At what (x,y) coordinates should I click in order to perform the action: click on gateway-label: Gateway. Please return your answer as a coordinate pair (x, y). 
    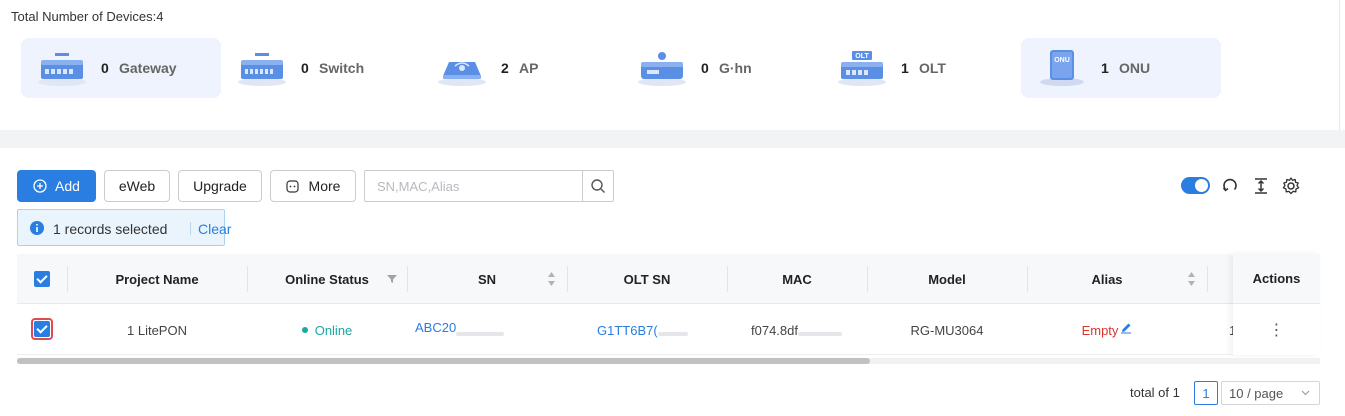
    Looking at the image, I should click on (148, 68).